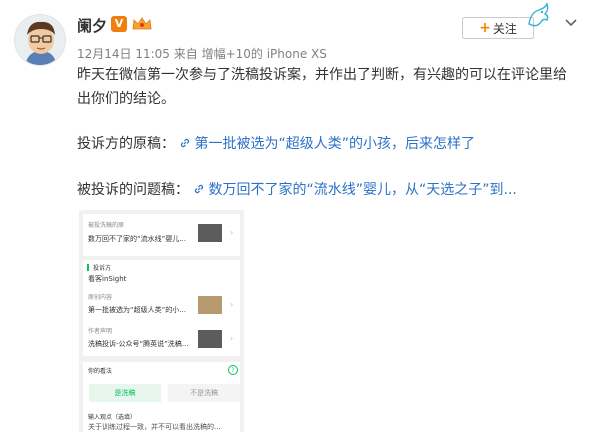 This screenshot has height=442, width=597. What do you see at coordinates (102, 268) in the screenshot?
I see `complainant-label: 投诉方` at bounding box center [102, 268].